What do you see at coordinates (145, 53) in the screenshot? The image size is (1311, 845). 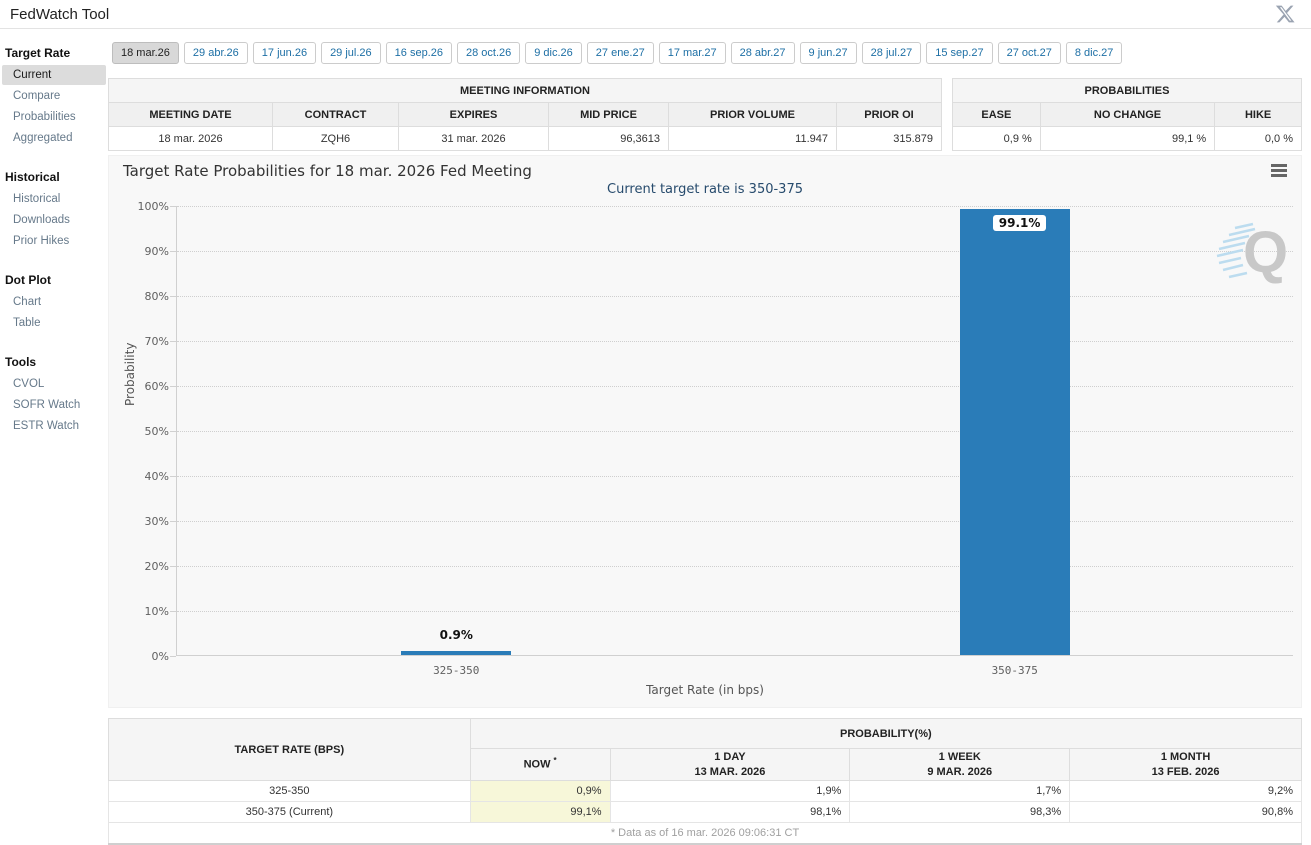 I see `tab-18-mar-26: 18 mar.26` at bounding box center [145, 53].